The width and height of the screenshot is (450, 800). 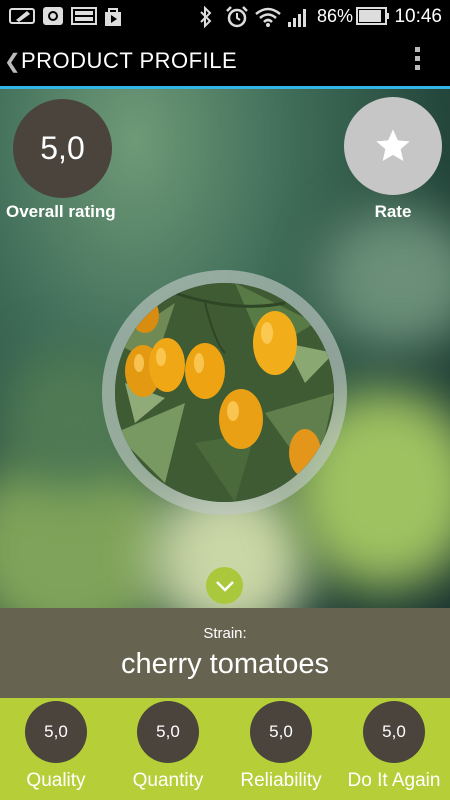 I want to click on rate-label: Rate, so click(x=393, y=211).